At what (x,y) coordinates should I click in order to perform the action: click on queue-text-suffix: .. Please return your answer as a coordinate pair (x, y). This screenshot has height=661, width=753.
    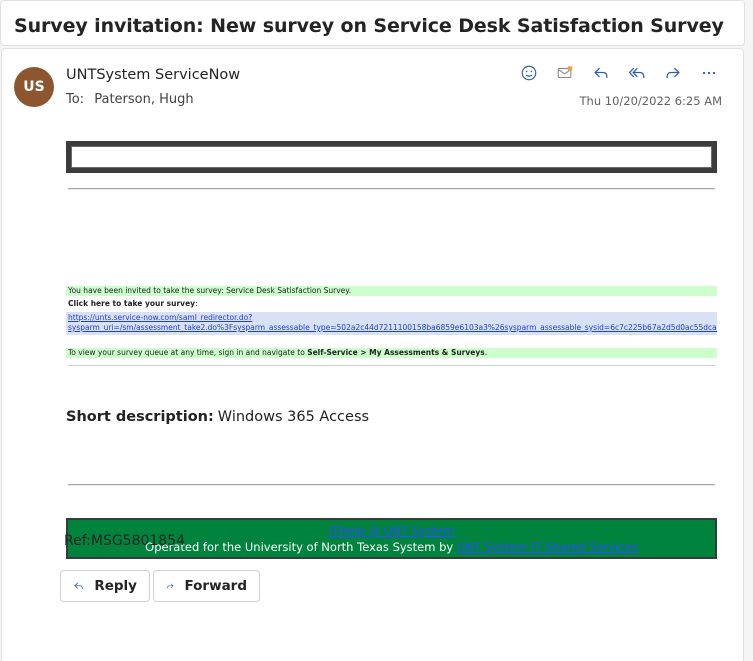
    Looking at the image, I should click on (486, 352).